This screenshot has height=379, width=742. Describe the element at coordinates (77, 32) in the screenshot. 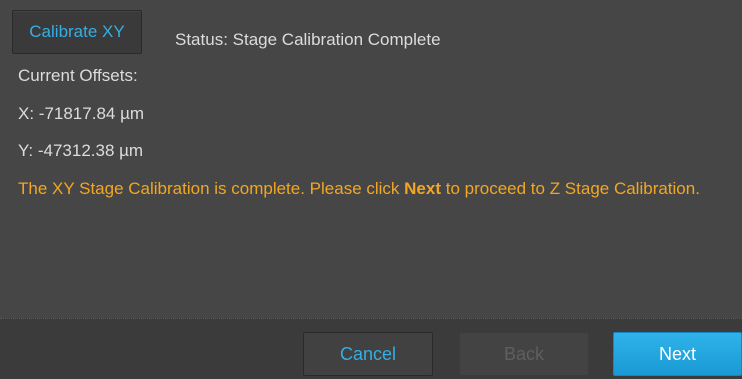

I see `calibrate-xy-button: Calibrate XY` at that location.